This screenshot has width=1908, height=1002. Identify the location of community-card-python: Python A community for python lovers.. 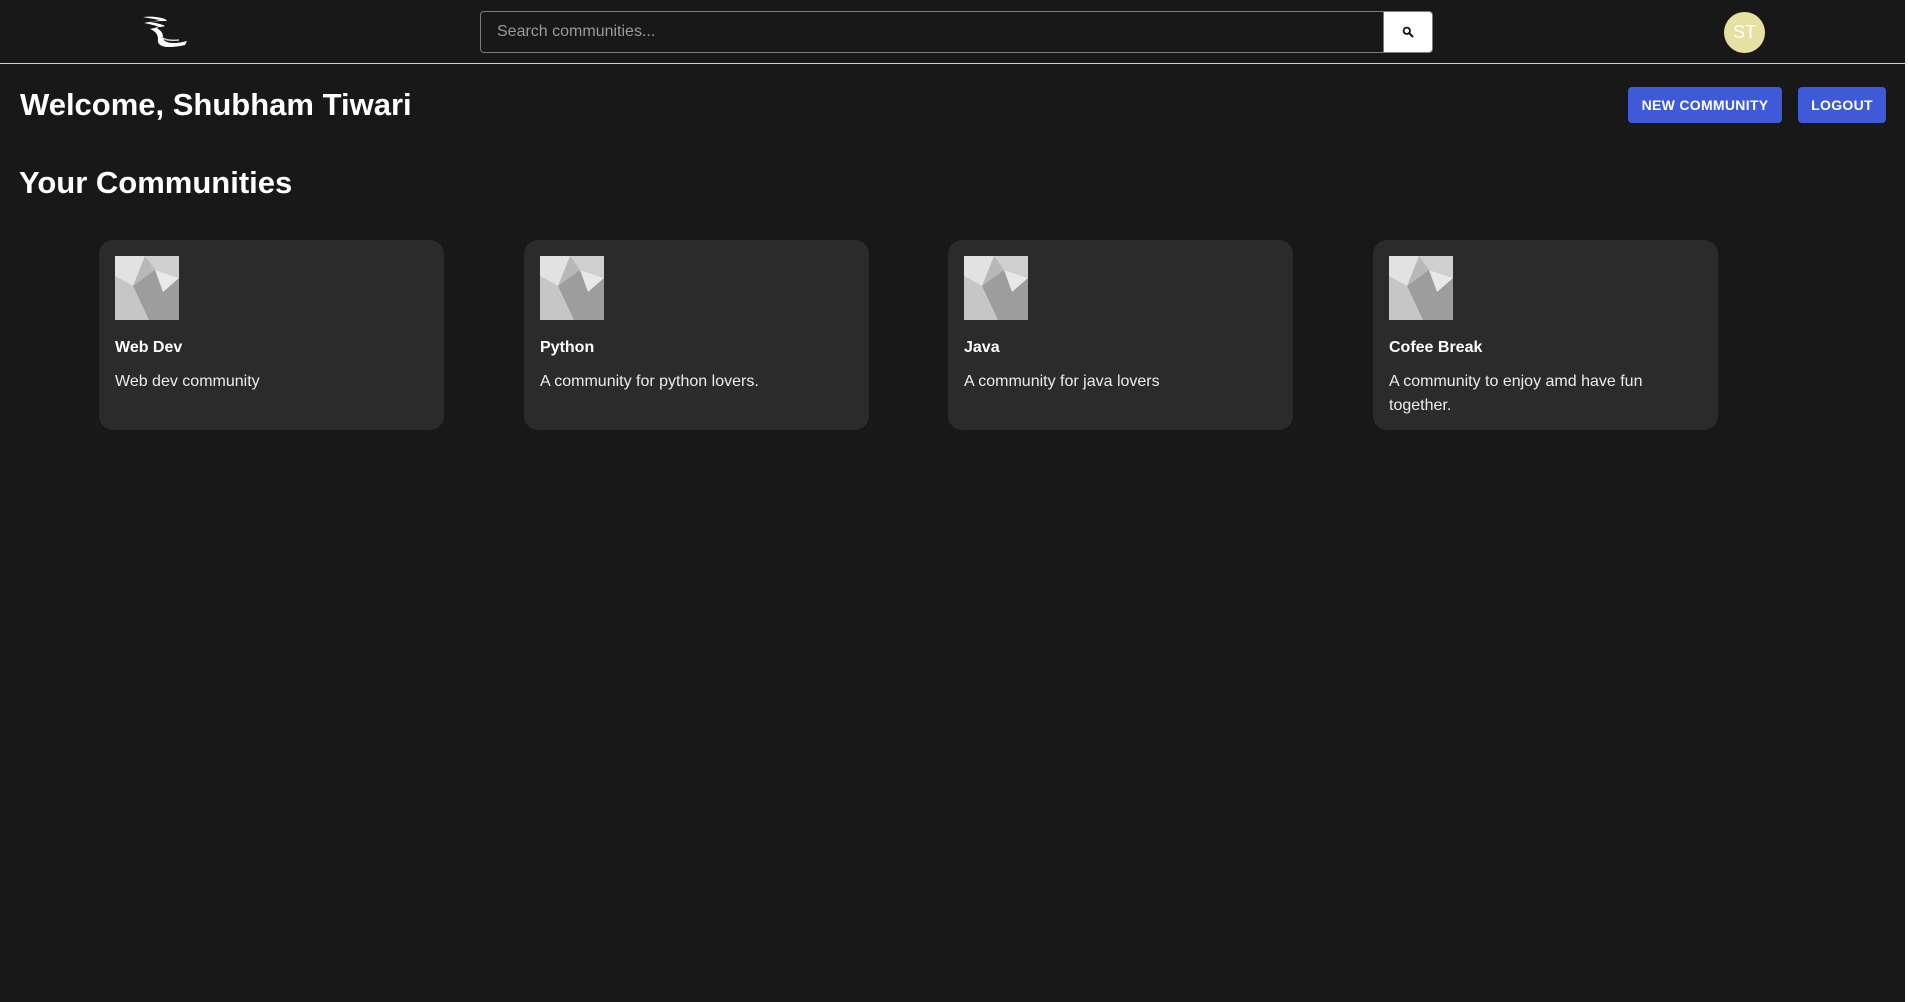
(696, 335).